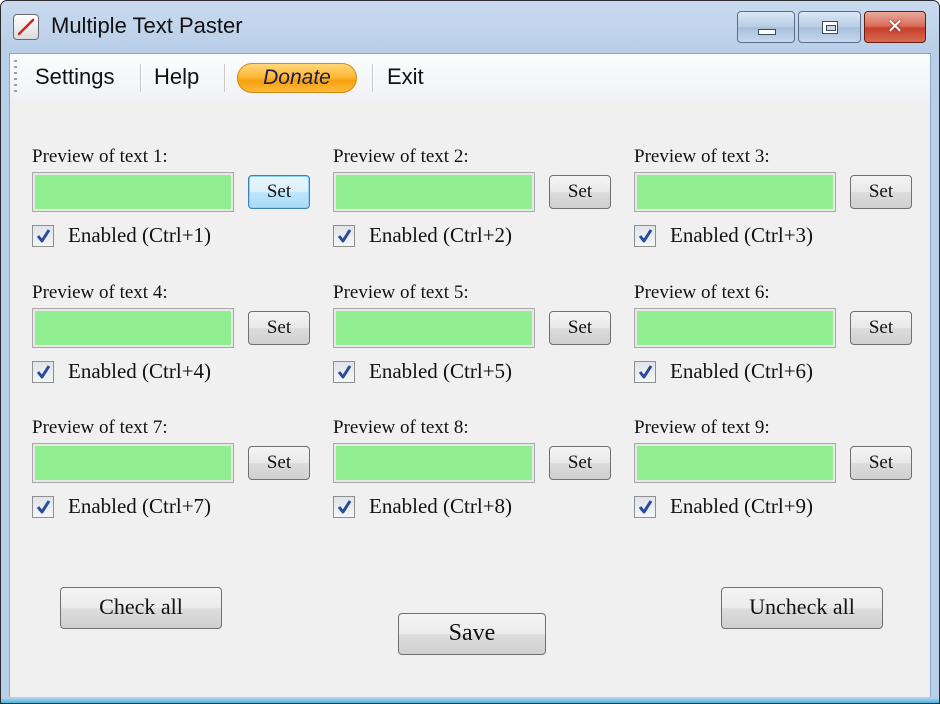 Image resolution: width=940 pixels, height=704 pixels. I want to click on preview-label: Preview of text 3:, so click(702, 156).